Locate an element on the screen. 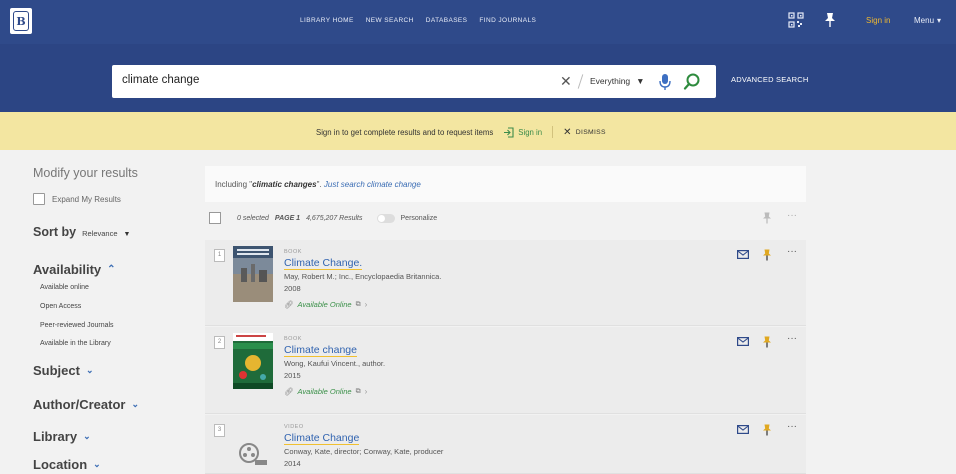 The height and width of the screenshot is (474, 956). including-term: climatic changes is located at coordinates (284, 184).